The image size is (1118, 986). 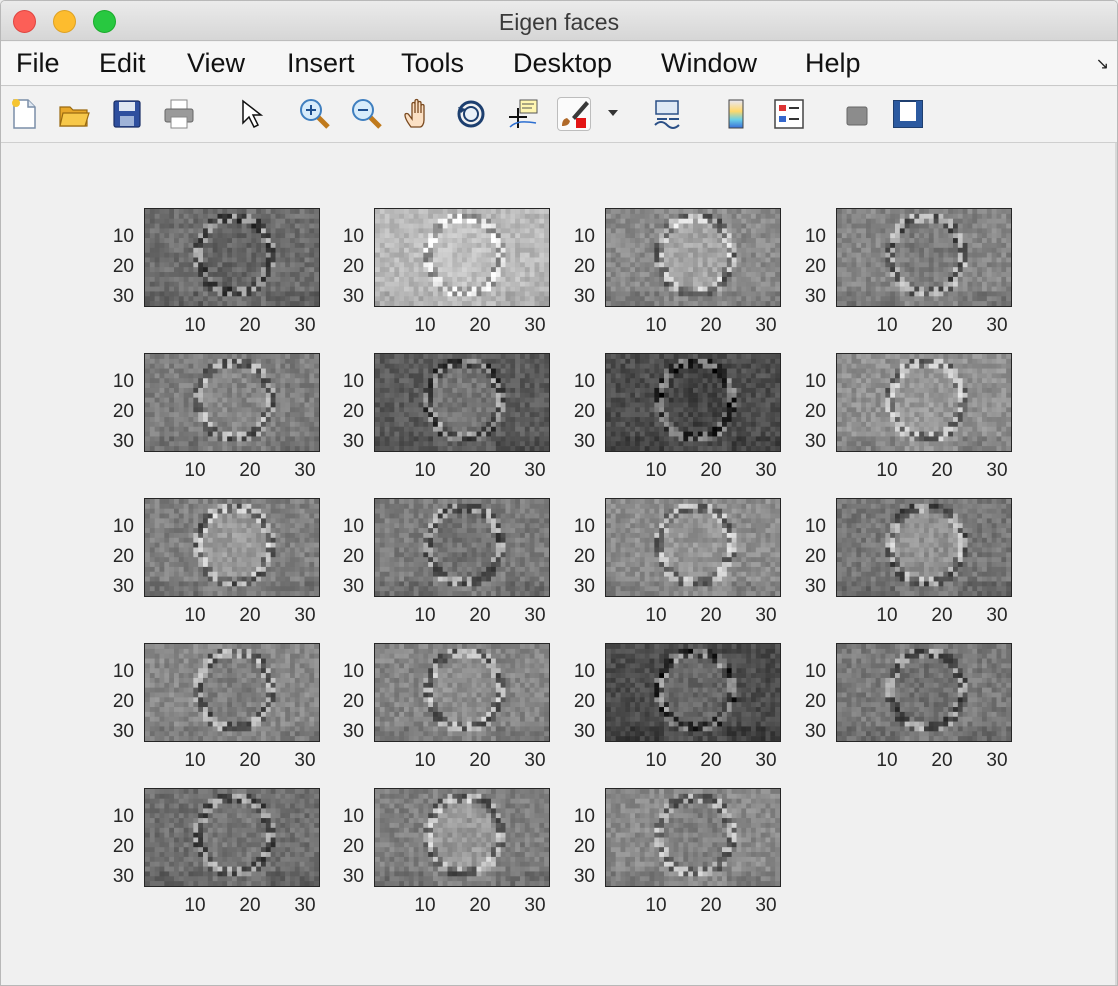 I want to click on eigenface-subplot-15: 10 20 30 10 20 30, so click(x=677, y=707).